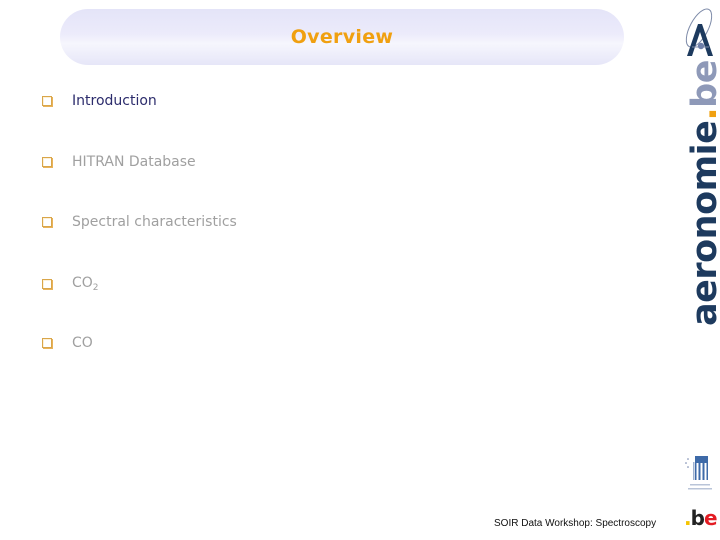 Image resolution: width=720 pixels, height=540 pixels. What do you see at coordinates (134, 162) in the screenshot?
I see `agenda-item-label: HITRAN Database` at bounding box center [134, 162].